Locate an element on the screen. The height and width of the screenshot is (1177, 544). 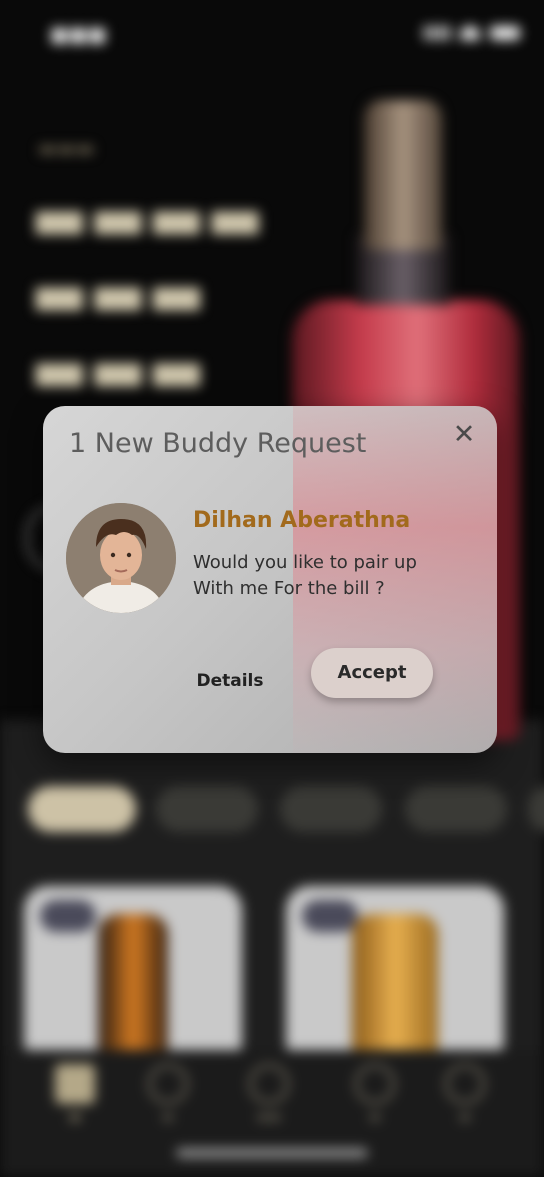
close-icon: ✕ is located at coordinates (464, 434).